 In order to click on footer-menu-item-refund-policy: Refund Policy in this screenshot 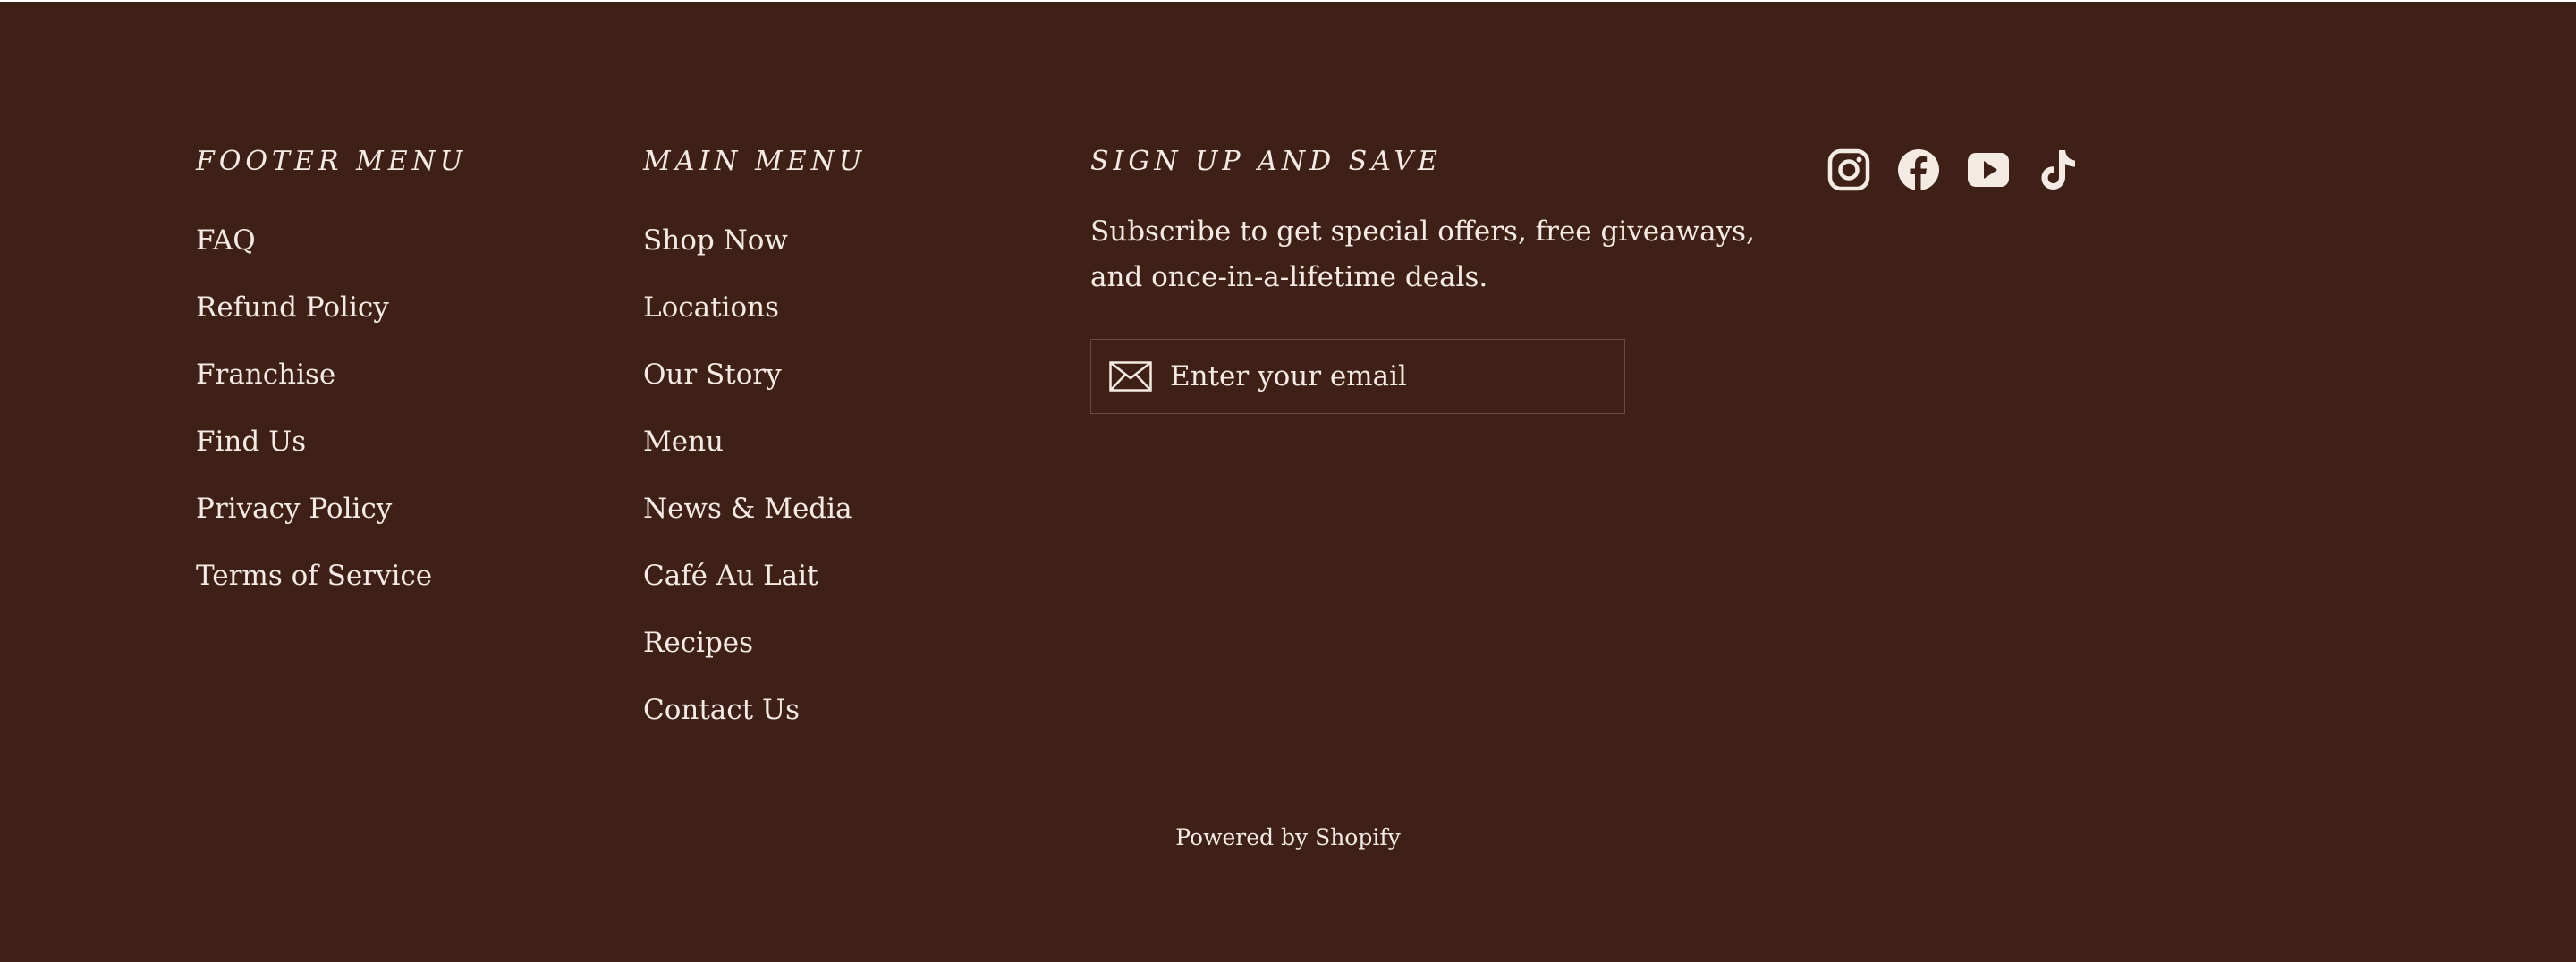, I will do `click(314, 323)`.